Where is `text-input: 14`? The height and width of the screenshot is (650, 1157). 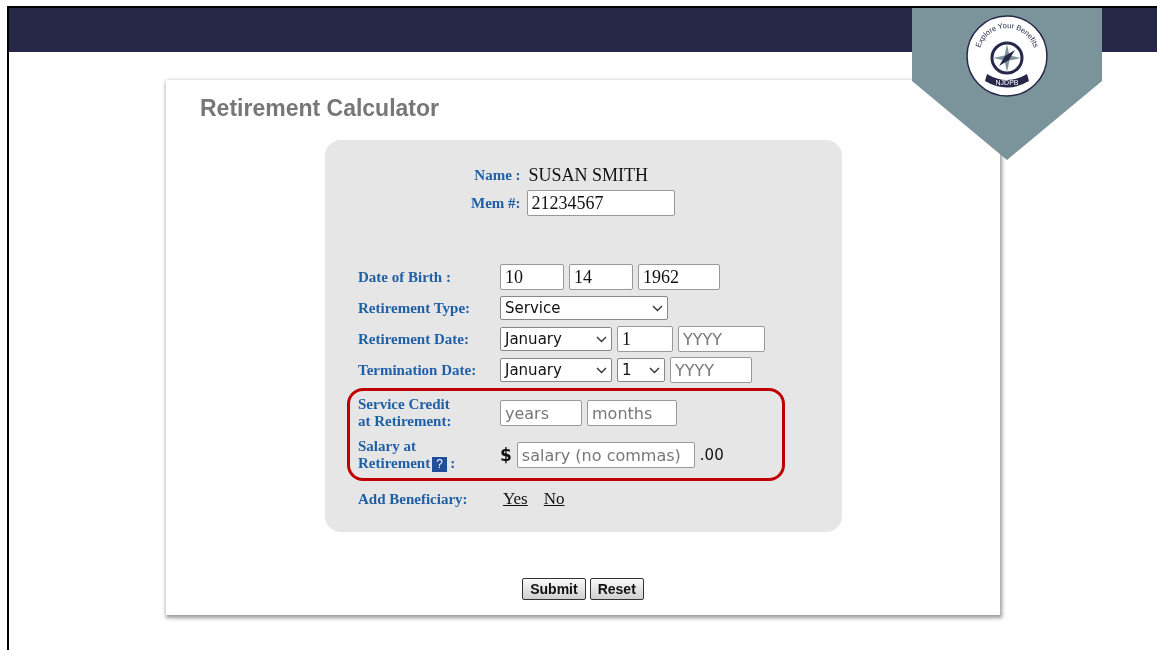
text-input: 14 is located at coordinates (601, 277).